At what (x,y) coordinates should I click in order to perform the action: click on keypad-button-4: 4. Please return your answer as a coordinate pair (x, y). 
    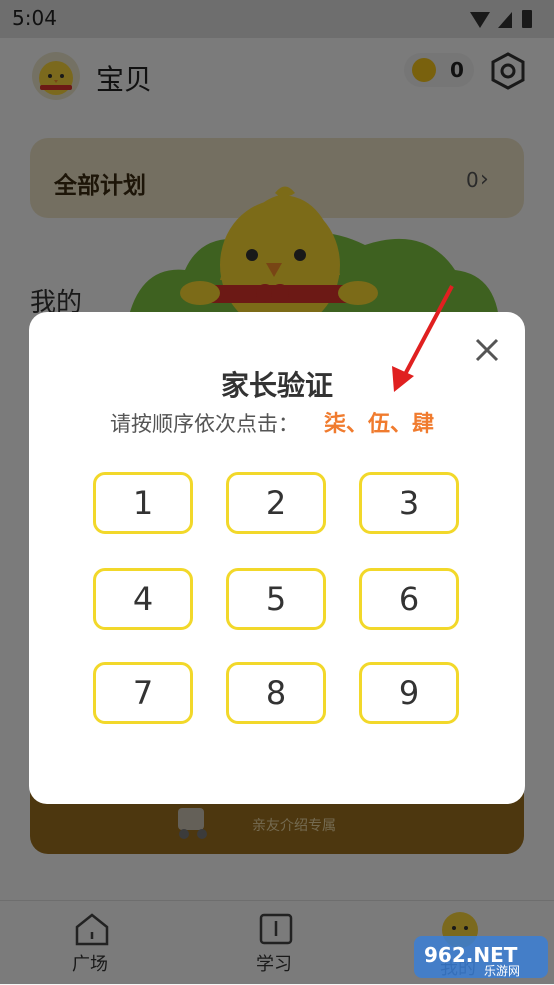
    Looking at the image, I should click on (143, 599).